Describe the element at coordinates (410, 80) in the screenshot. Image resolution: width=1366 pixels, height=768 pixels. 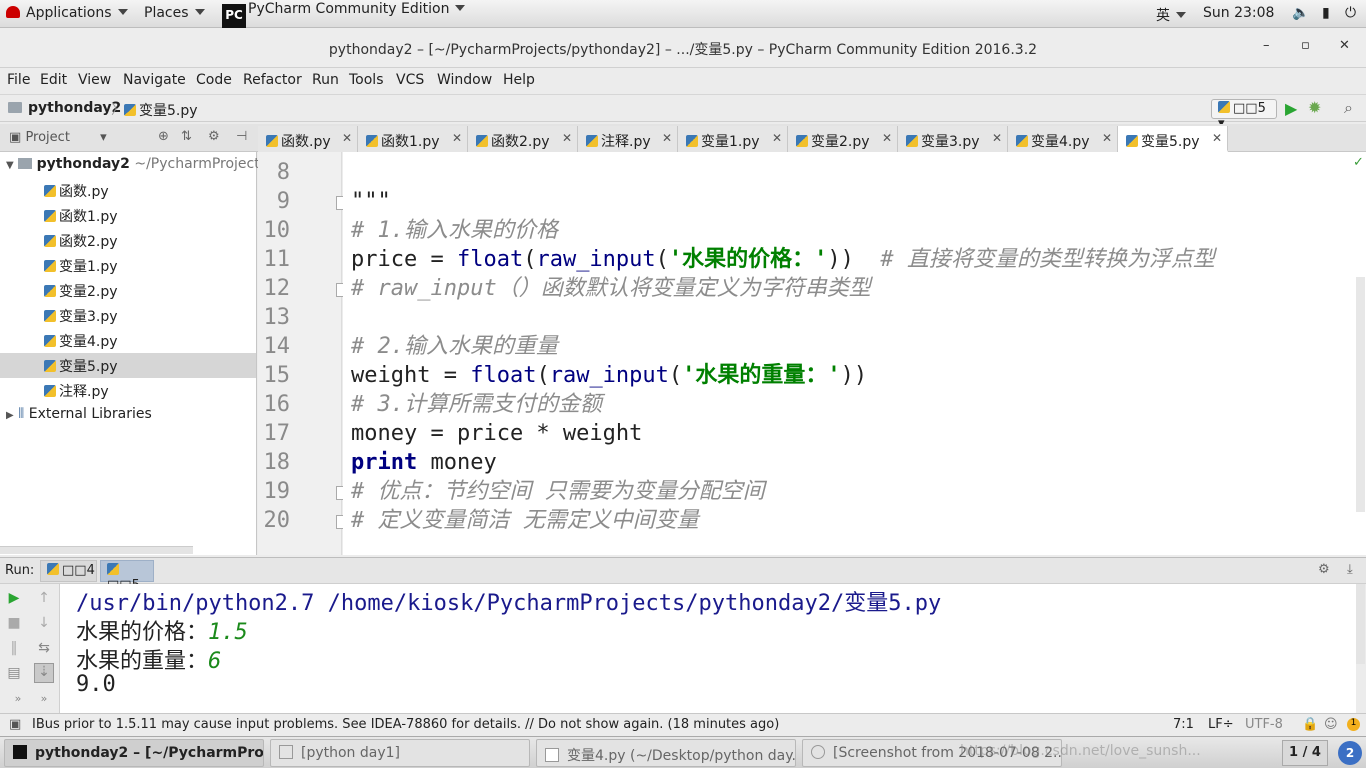
I see `menu-vcs: VCS` at that location.